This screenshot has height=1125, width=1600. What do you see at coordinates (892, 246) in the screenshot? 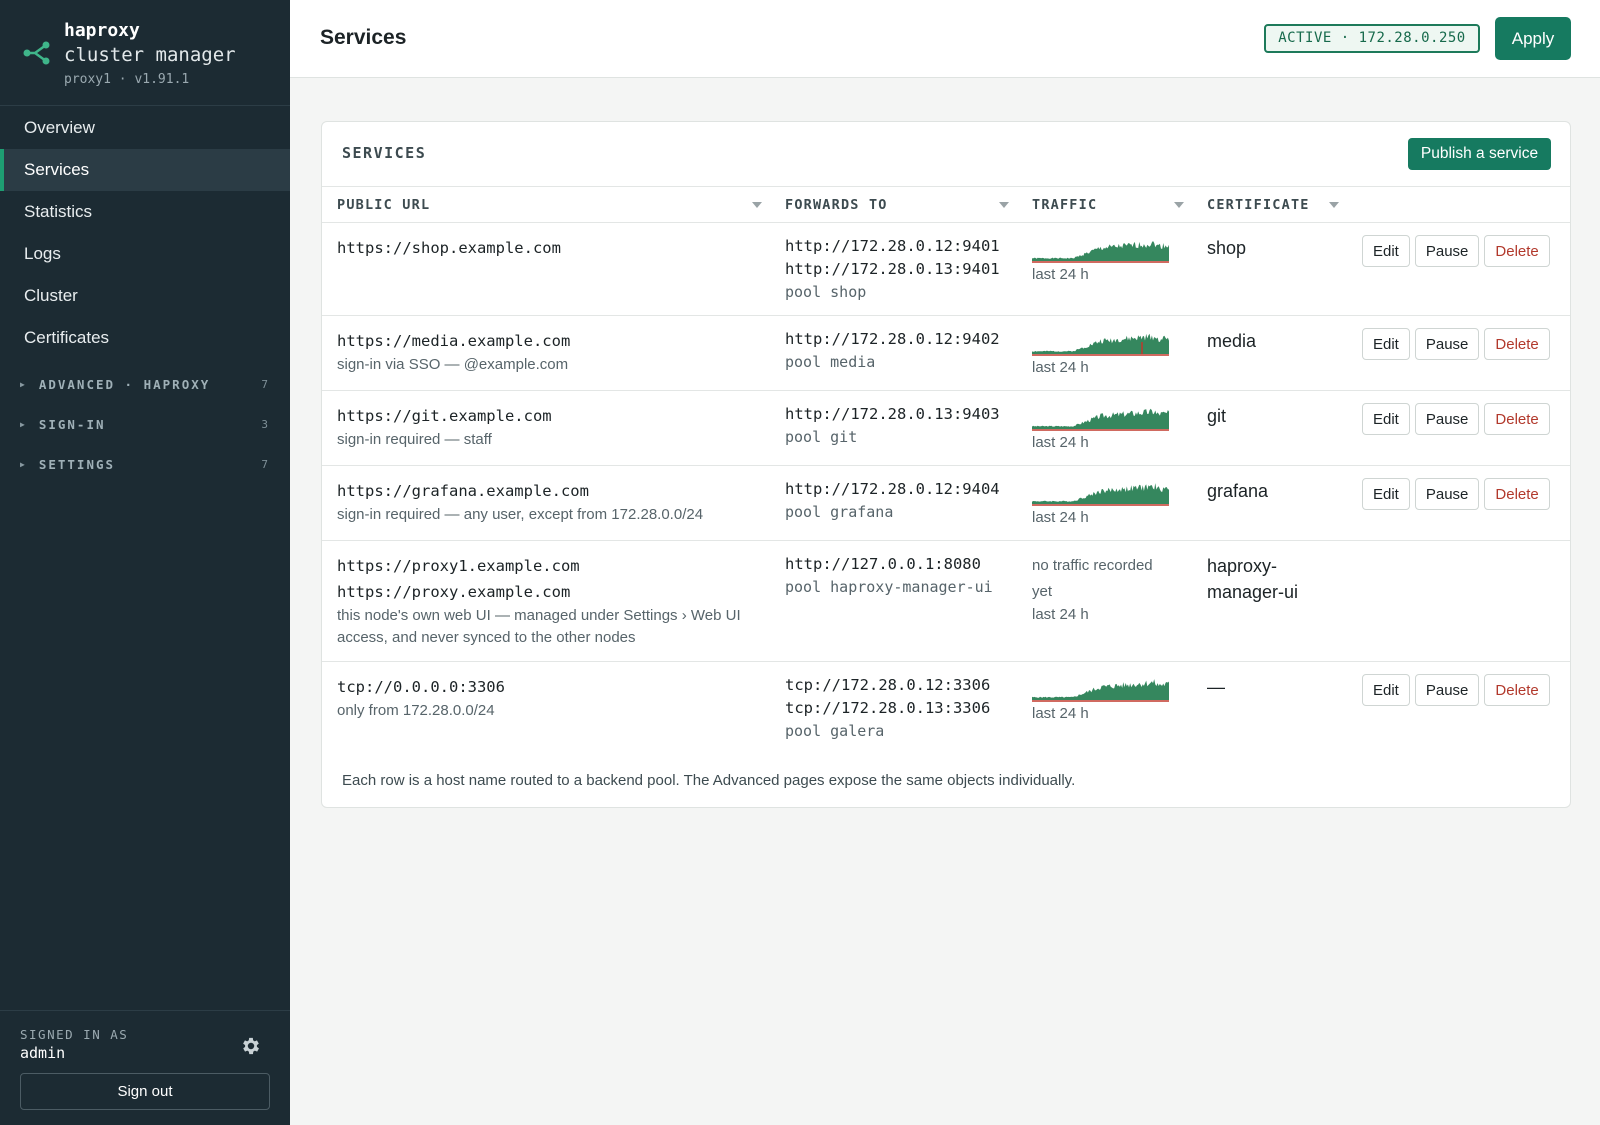
I see `forward-target: http://172.28.0.12:9401` at bounding box center [892, 246].